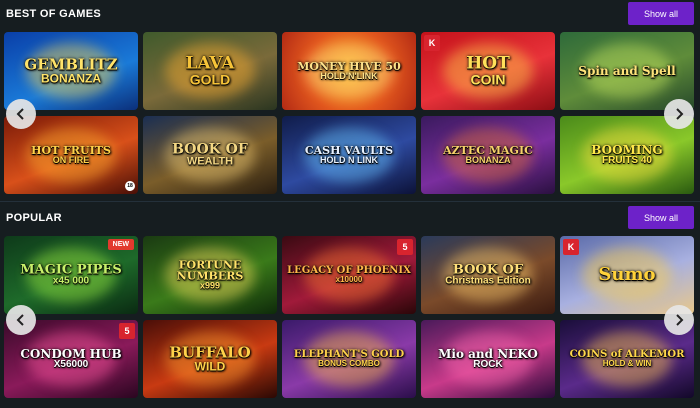  I want to click on game-title: MAGIC PIPES x45 000, so click(71, 275).